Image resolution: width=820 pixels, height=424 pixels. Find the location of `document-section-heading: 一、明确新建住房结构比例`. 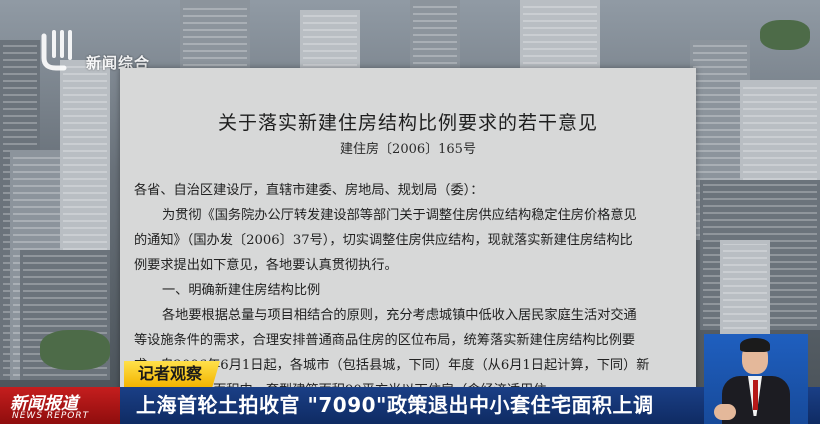

document-section-heading: 一、明确新建住房结构比例 is located at coordinates (241, 290).